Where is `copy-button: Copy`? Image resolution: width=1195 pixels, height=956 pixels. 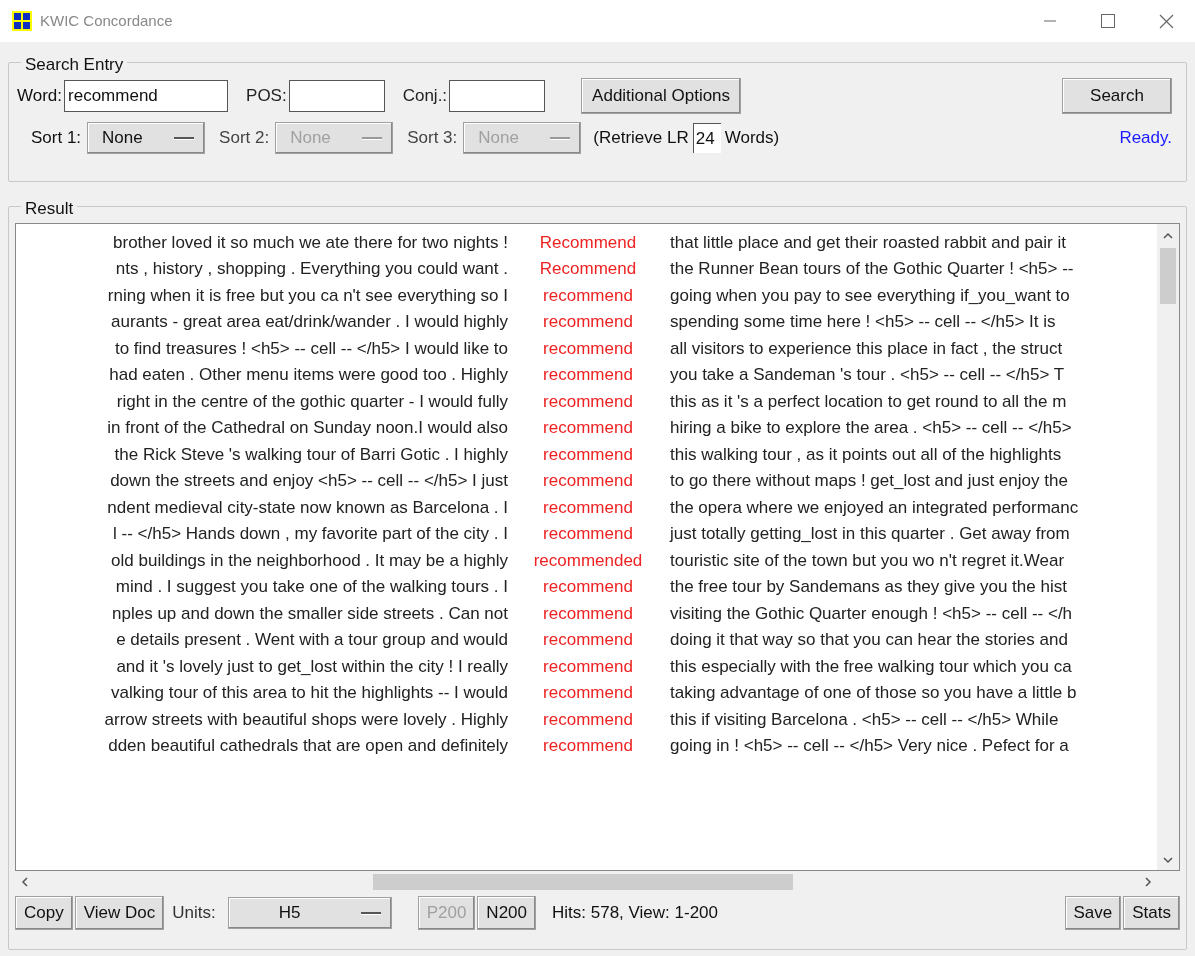
copy-button: Copy is located at coordinates (44, 913).